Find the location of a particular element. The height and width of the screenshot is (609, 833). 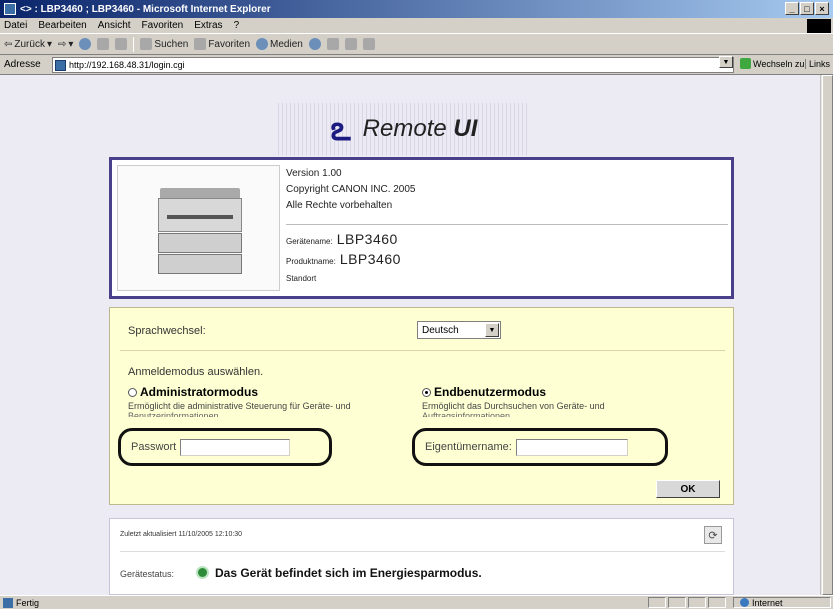

back-arrow-icon: ⇦ is located at coordinates (8, 44).